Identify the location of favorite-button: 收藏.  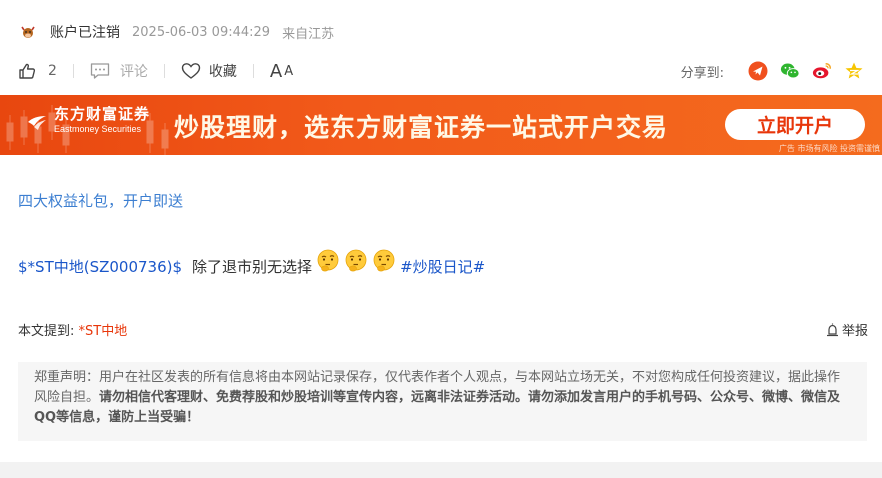
(209, 71).